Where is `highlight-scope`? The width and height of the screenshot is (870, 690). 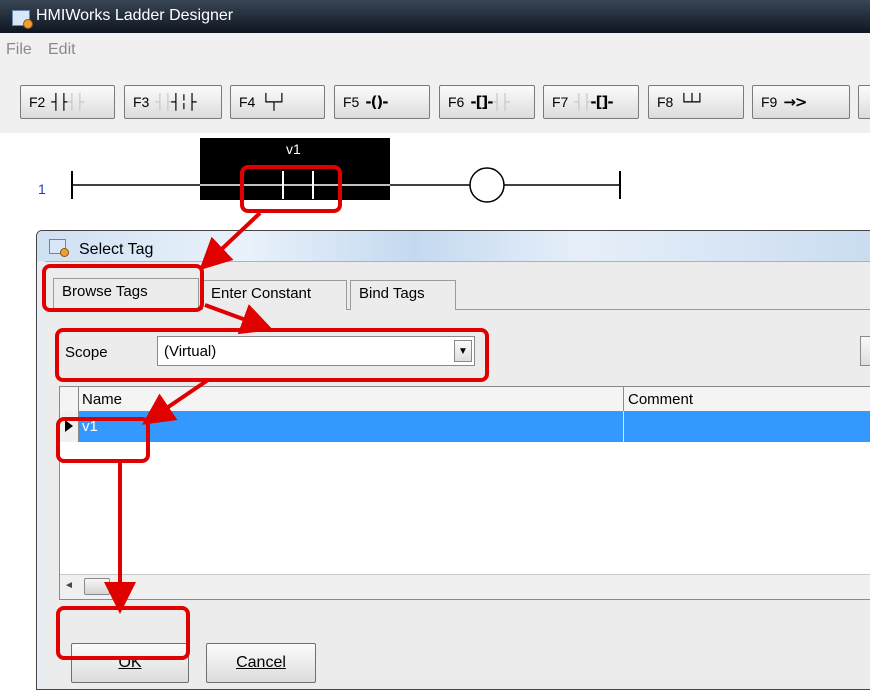
highlight-scope is located at coordinates (272, 355).